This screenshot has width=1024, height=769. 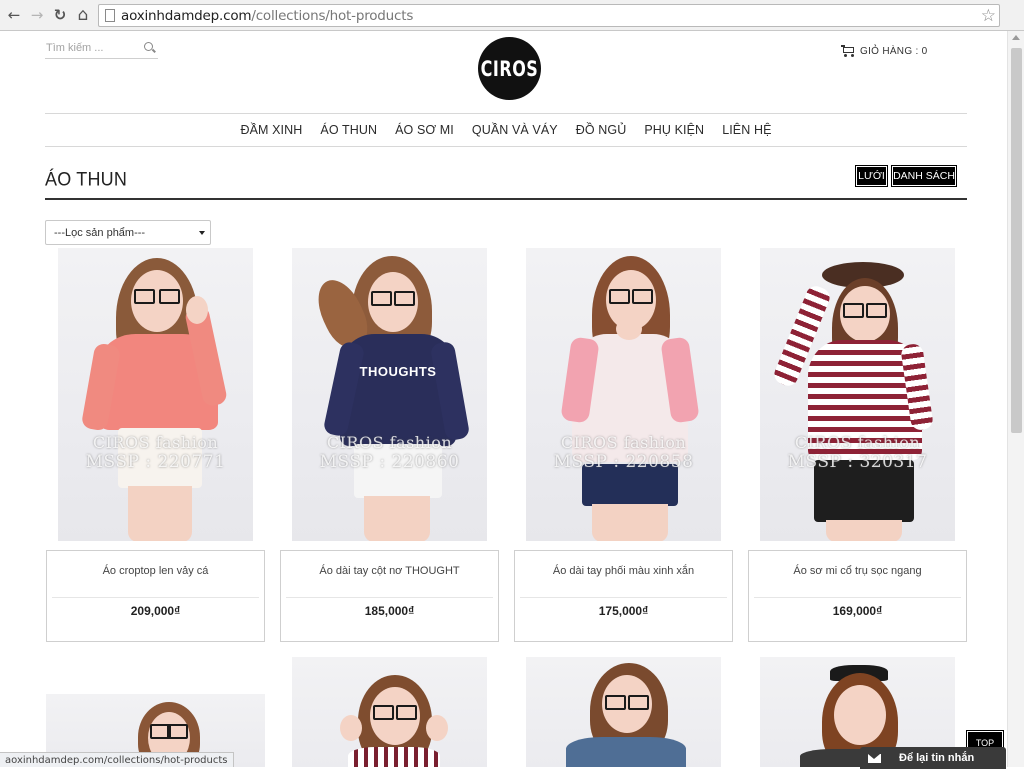 What do you see at coordinates (857, 394) in the screenshot?
I see `product-image: CIROS fashion MSSP : 320317` at bounding box center [857, 394].